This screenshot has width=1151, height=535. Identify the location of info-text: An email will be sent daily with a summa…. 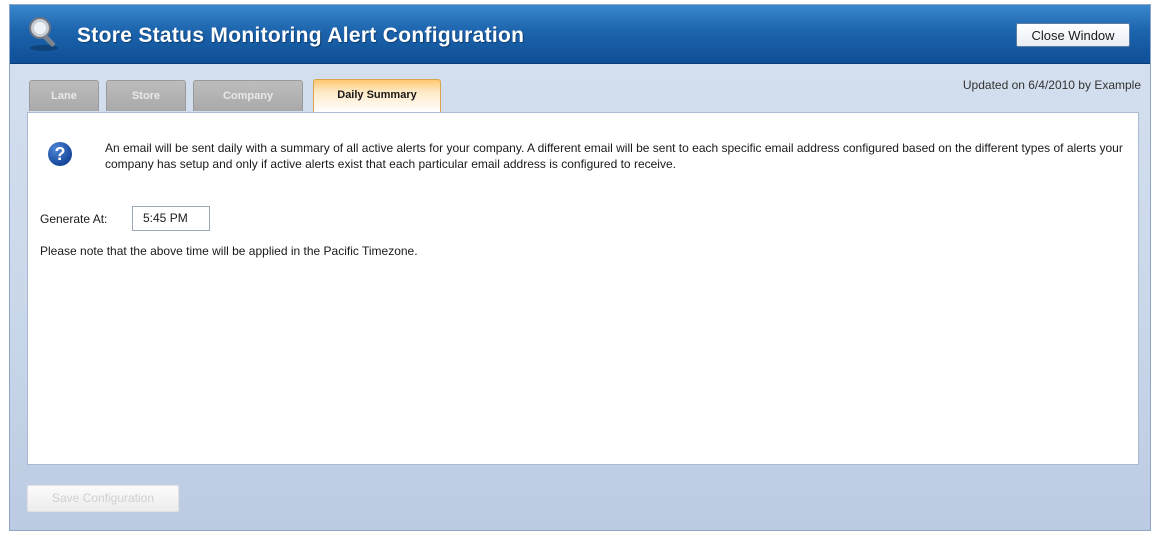
(614, 156).